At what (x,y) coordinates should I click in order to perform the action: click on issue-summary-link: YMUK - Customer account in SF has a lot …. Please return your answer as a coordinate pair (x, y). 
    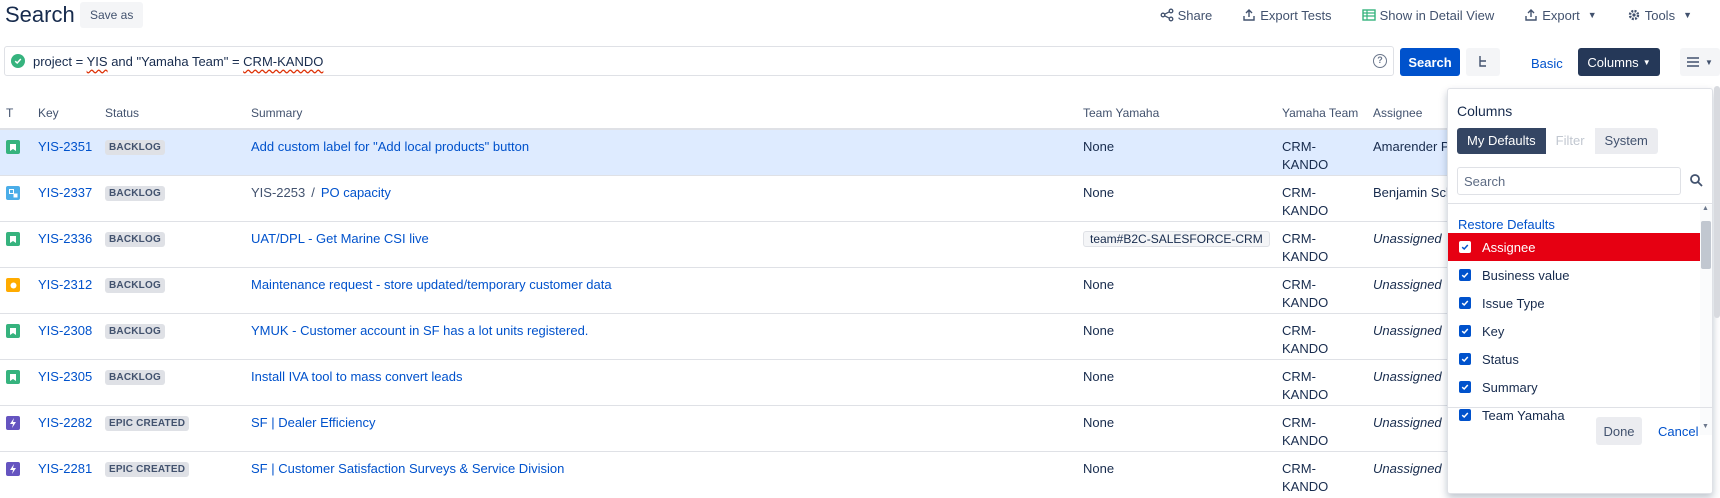
    Looking at the image, I should click on (419, 330).